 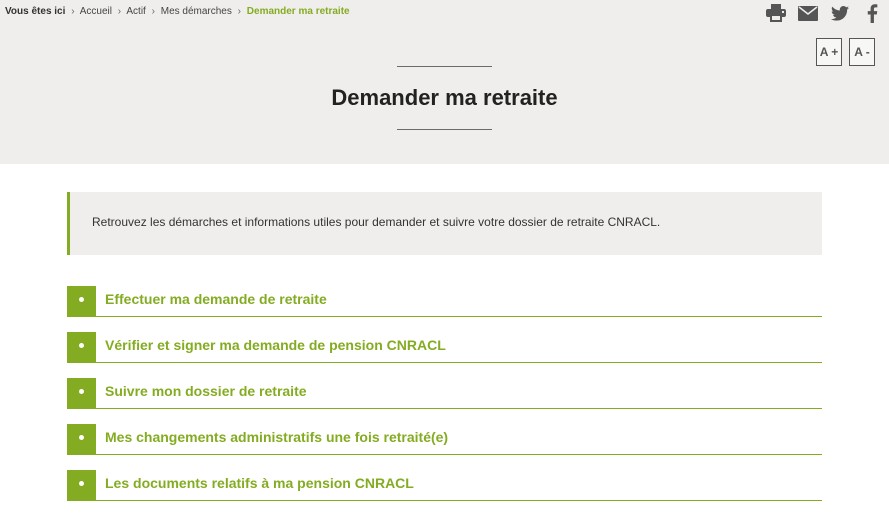 What do you see at coordinates (776, 13) in the screenshot?
I see `print-icon` at bounding box center [776, 13].